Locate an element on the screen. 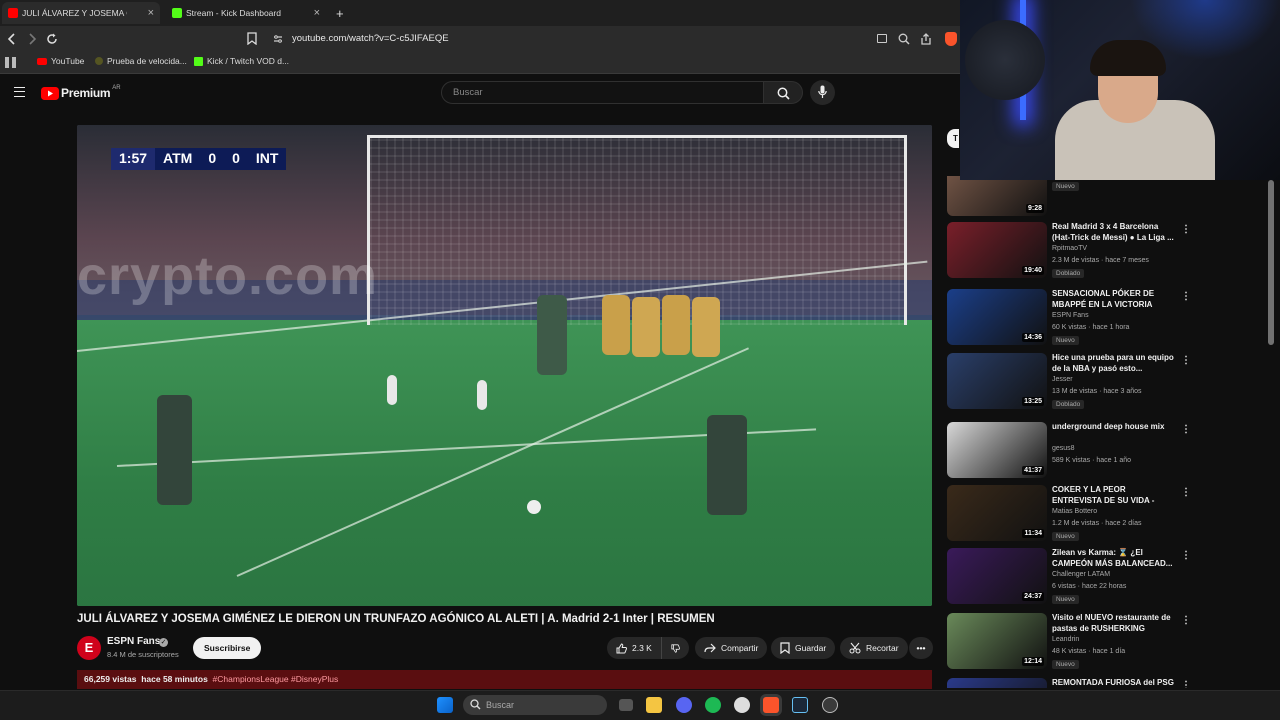 The height and width of the screenshot is (720, 1280). chatgpt-icon is located at coordinates (742, 705).